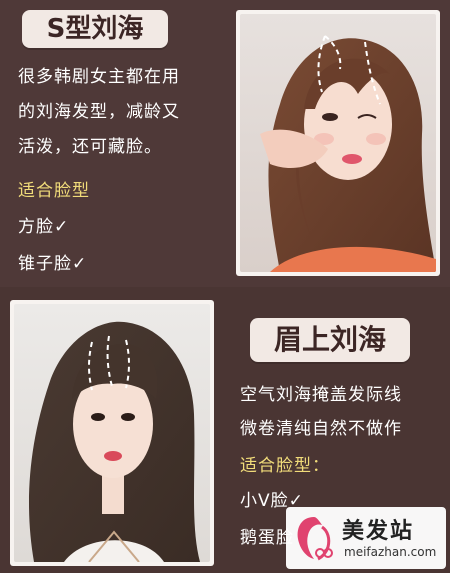 The width and height of the screenshot is (450, 573). I want to click on top-face-1: 方脸✓, so click(44, 227).